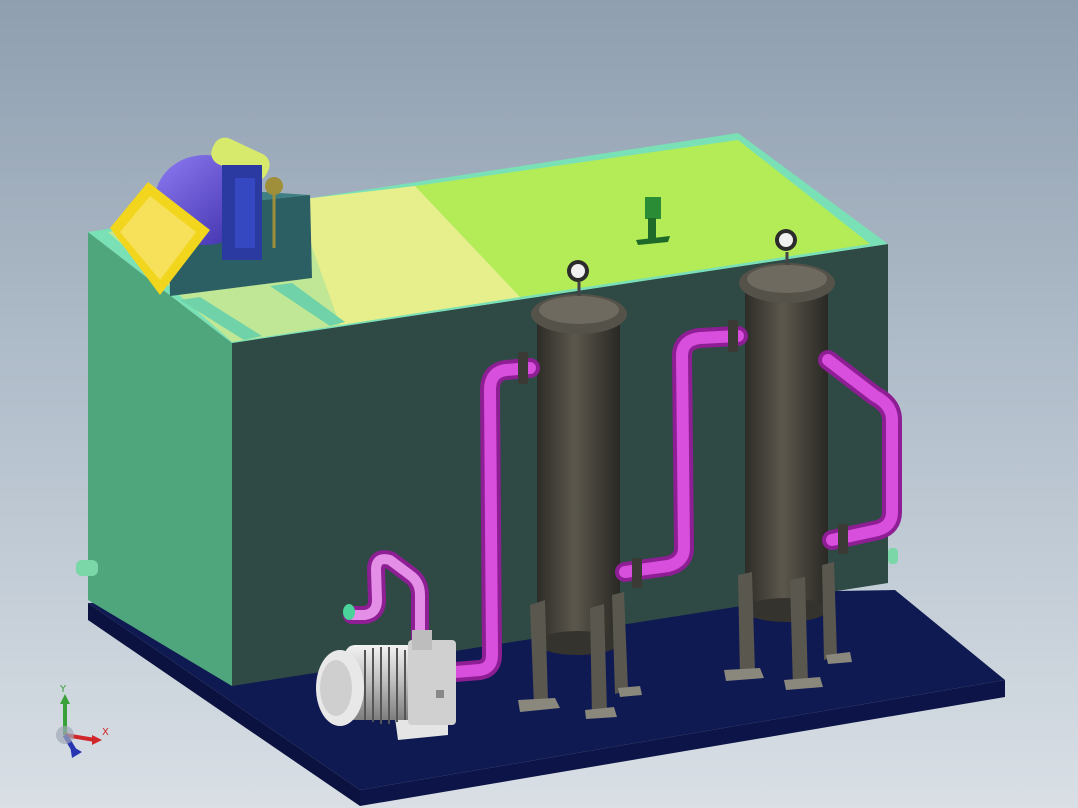 Image resolution: width=1078 pixels, height=808 pixels. Describe the element at coordinates (105, 732) in the screenshot. I see `x-axis-label: X` at that location.